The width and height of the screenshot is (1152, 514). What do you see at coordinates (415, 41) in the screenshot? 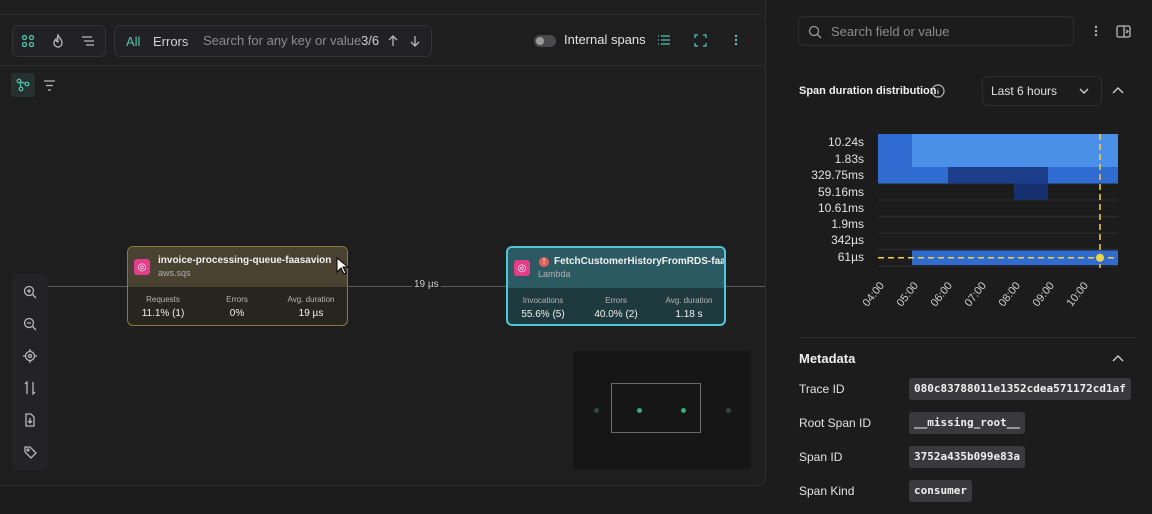
I see `arrow-down-icon` at bounding box center [415, 41].